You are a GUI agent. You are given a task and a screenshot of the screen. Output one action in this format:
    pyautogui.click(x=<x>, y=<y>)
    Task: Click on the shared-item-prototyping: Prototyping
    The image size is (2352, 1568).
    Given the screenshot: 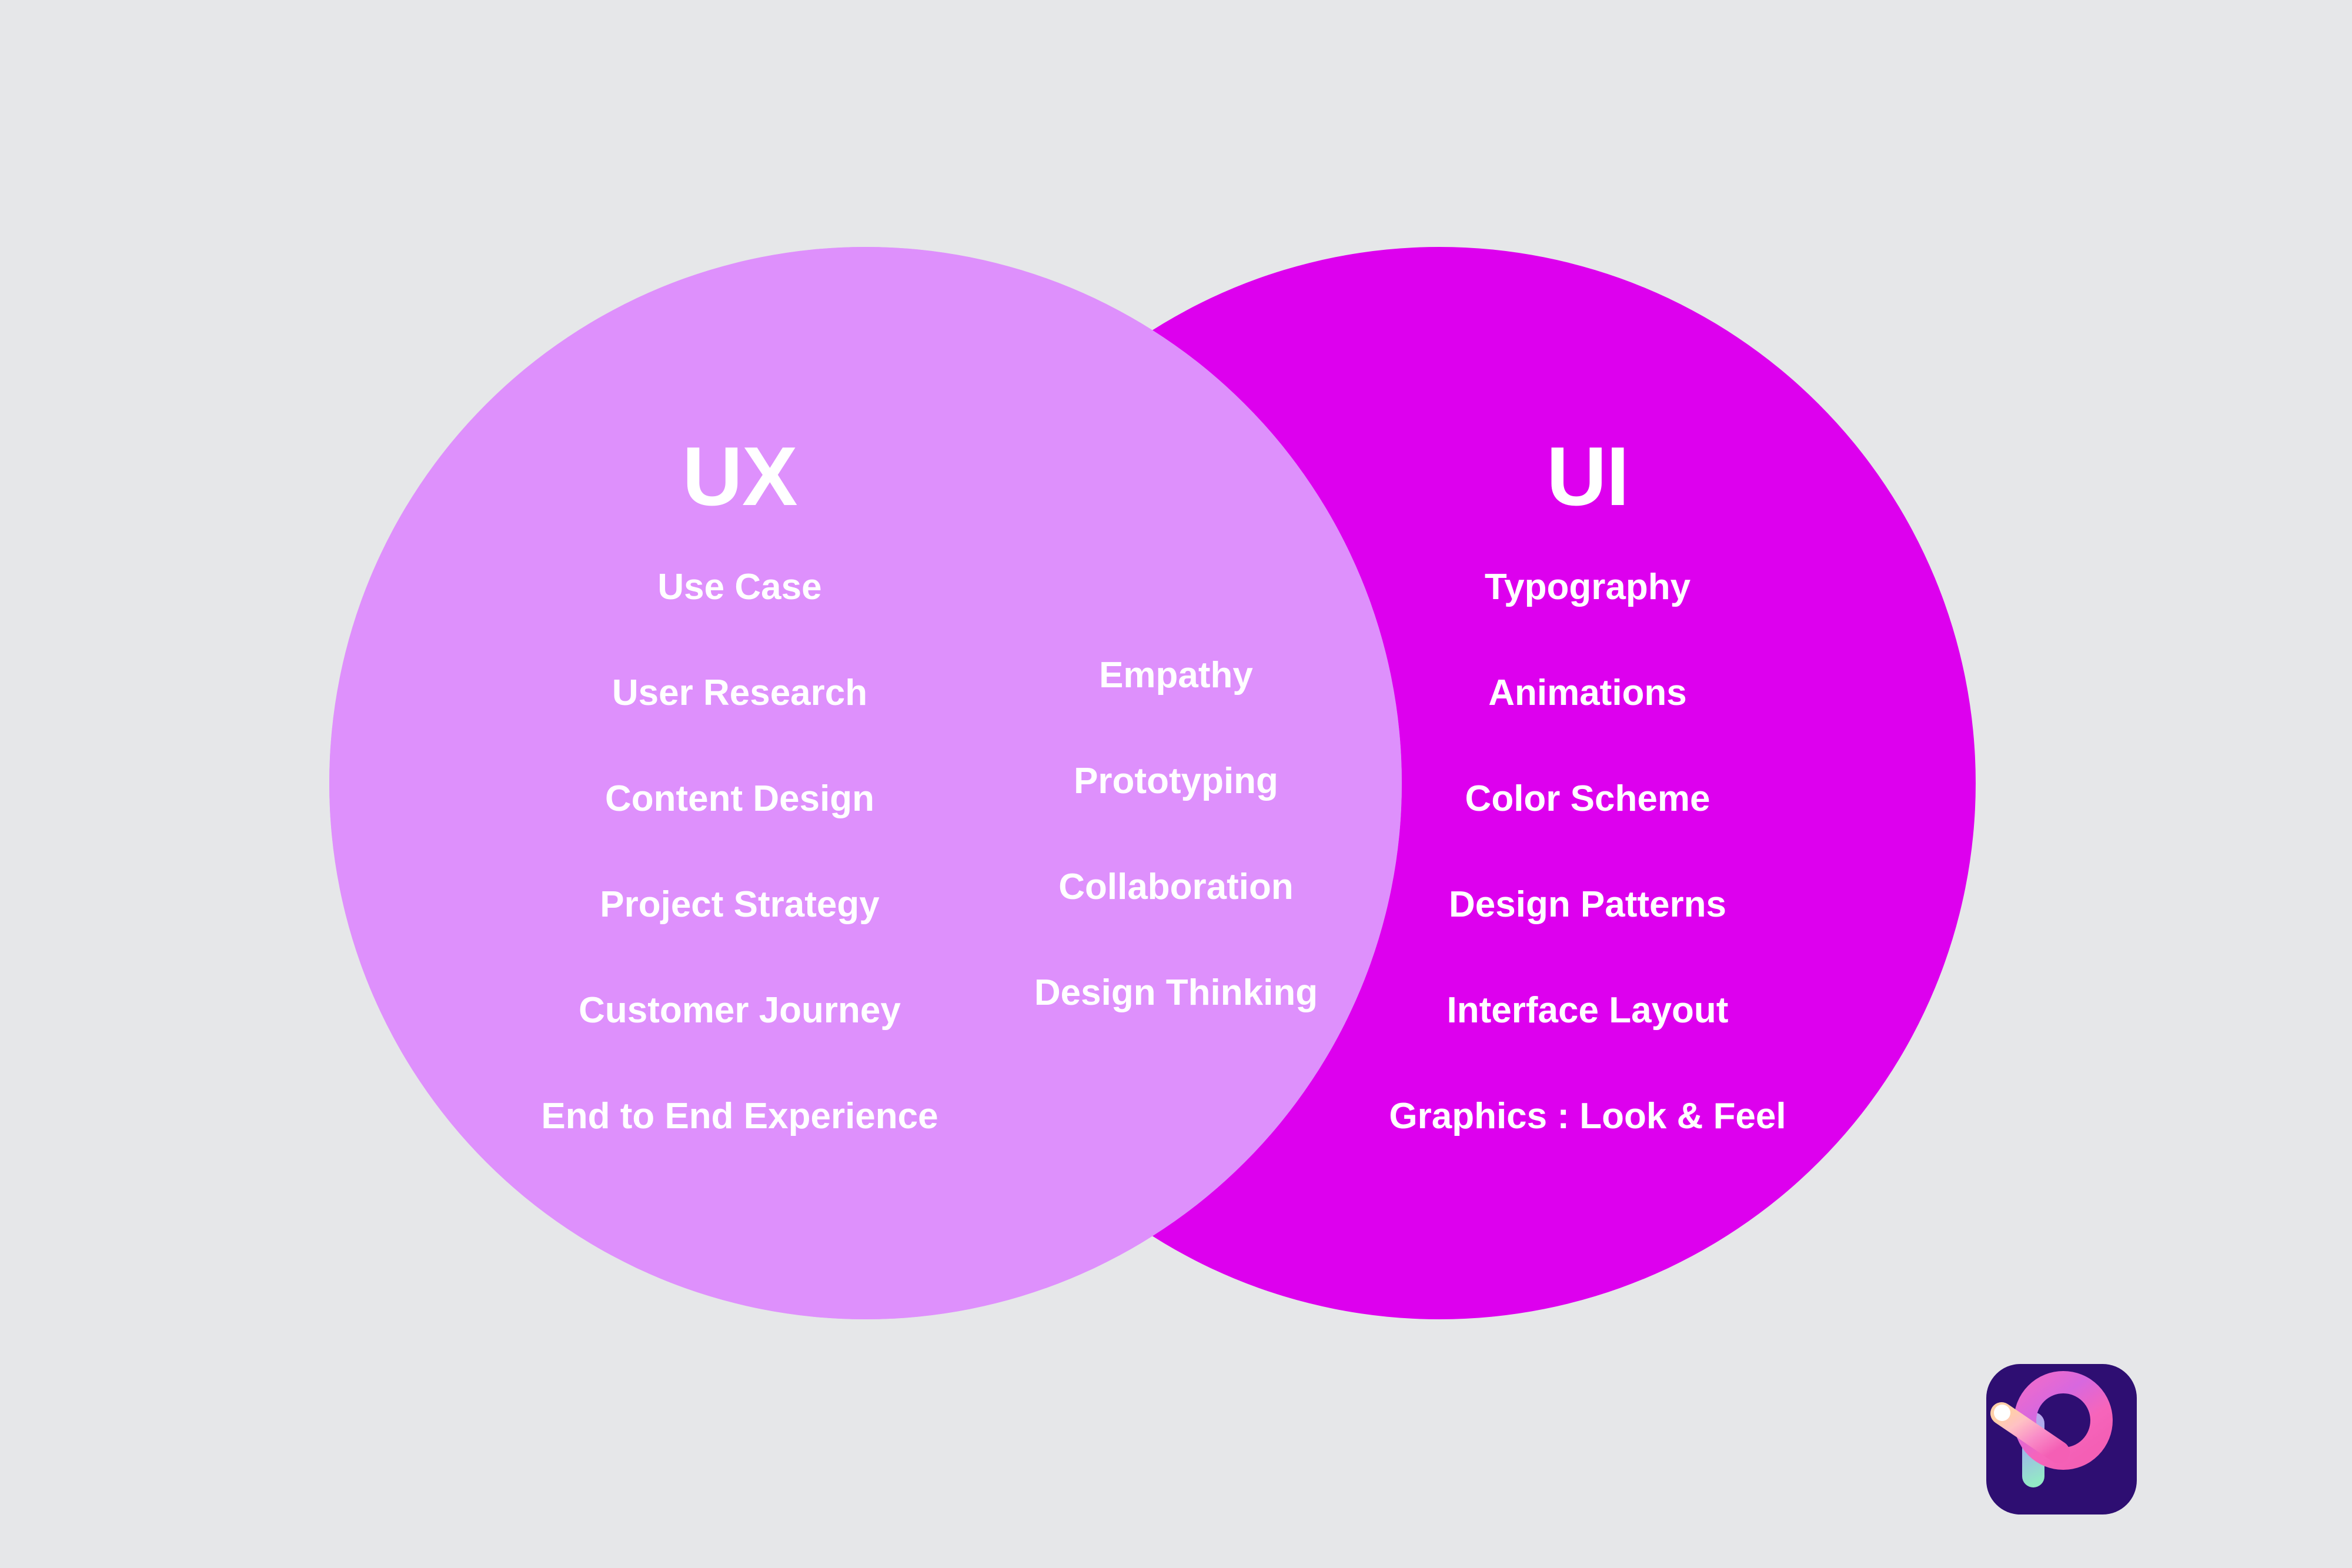 What is the action you would take?
    pyautogui.click(x=1176, y=781)
    